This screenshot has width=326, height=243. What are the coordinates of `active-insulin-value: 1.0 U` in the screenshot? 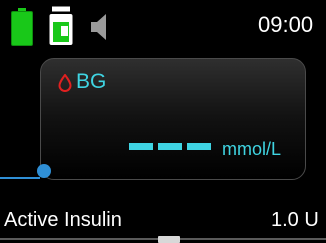 It's located at (295, 220).